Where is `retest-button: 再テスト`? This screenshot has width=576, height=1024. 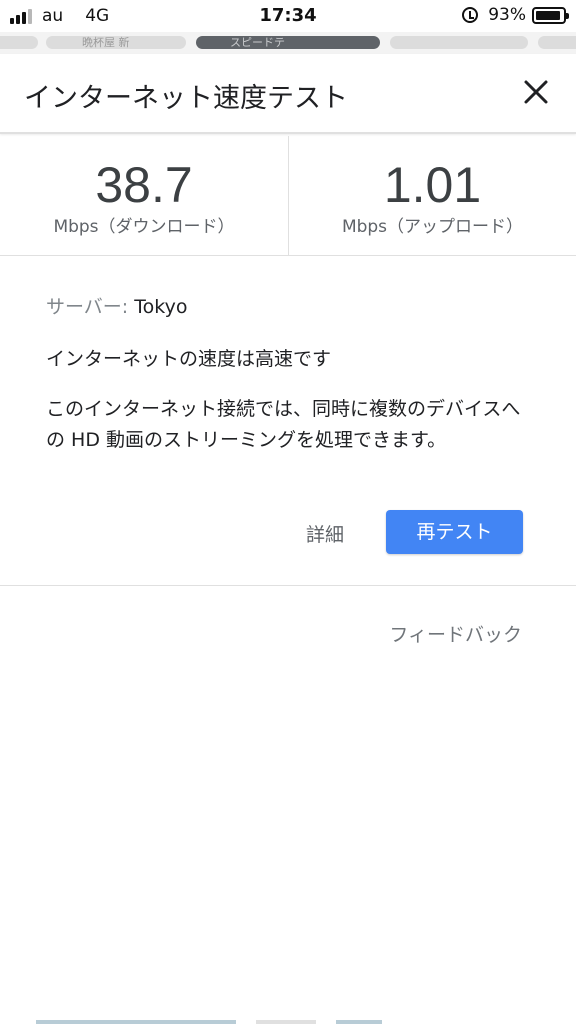 retest-button: 再テスト is located at coordinates (454, 532).